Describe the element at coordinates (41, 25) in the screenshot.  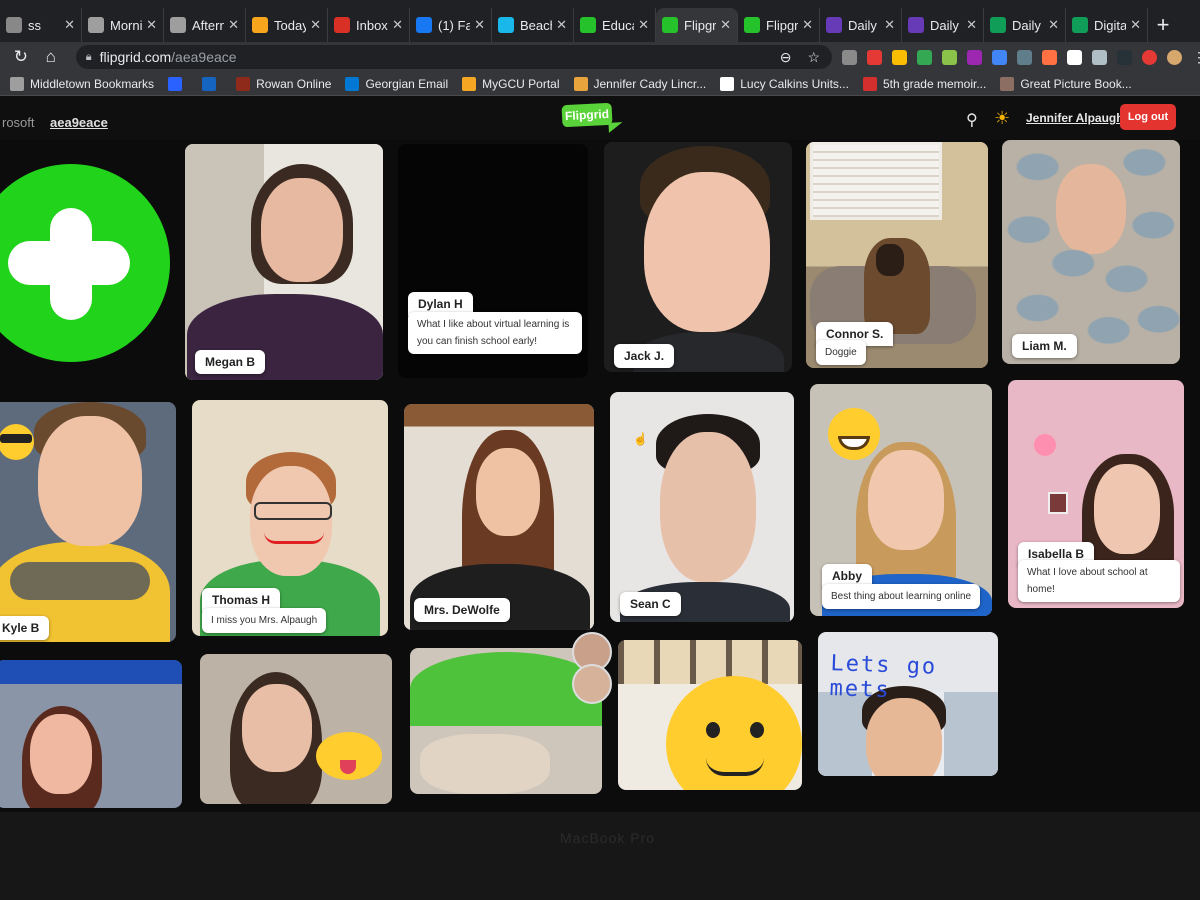
I see `browser-tab: ss ✕` at that location.